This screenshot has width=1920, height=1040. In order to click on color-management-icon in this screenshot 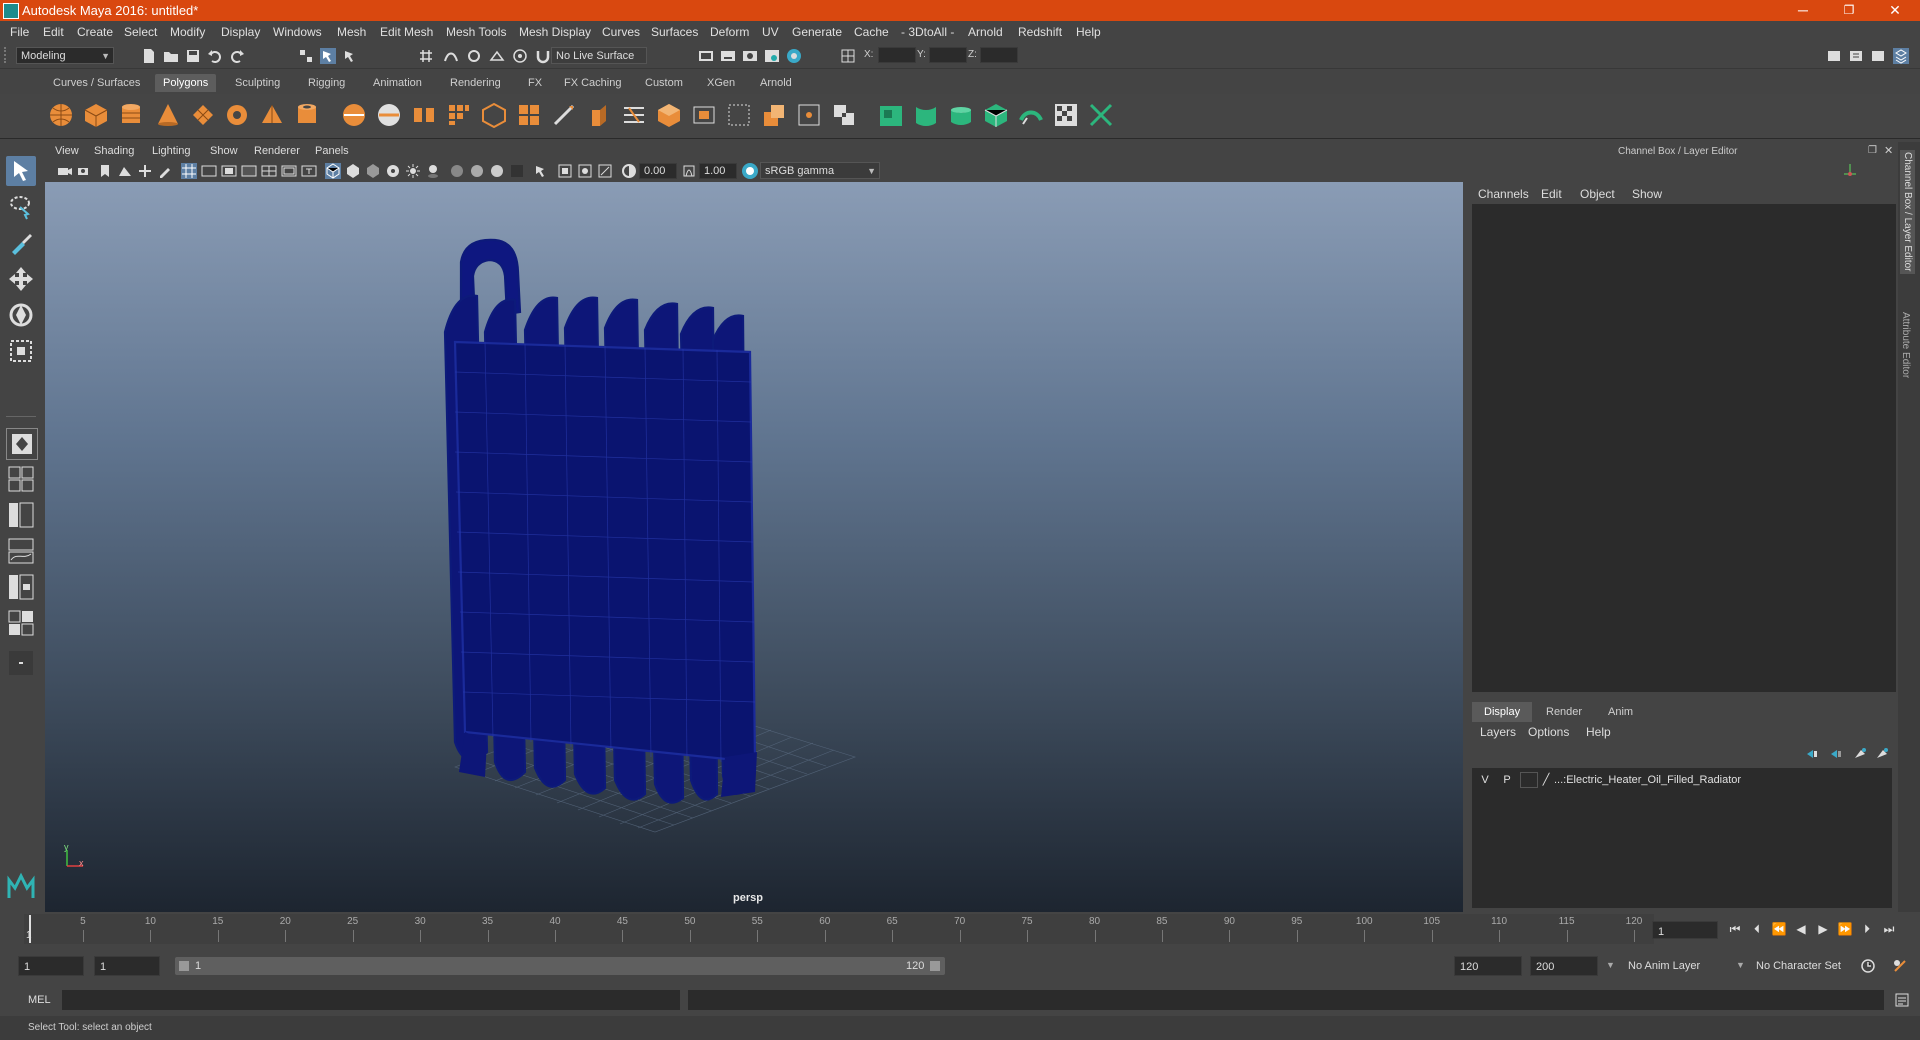, I will do `click(750, 171)`.